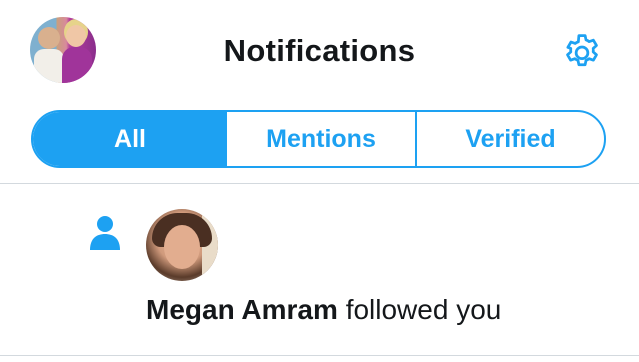 Image resolution: width=639 pixels, height=362 pixels. Describe the element at coordinates (322, 139) in the screenshot. I see `tab-mentions: Mentions` at that location.